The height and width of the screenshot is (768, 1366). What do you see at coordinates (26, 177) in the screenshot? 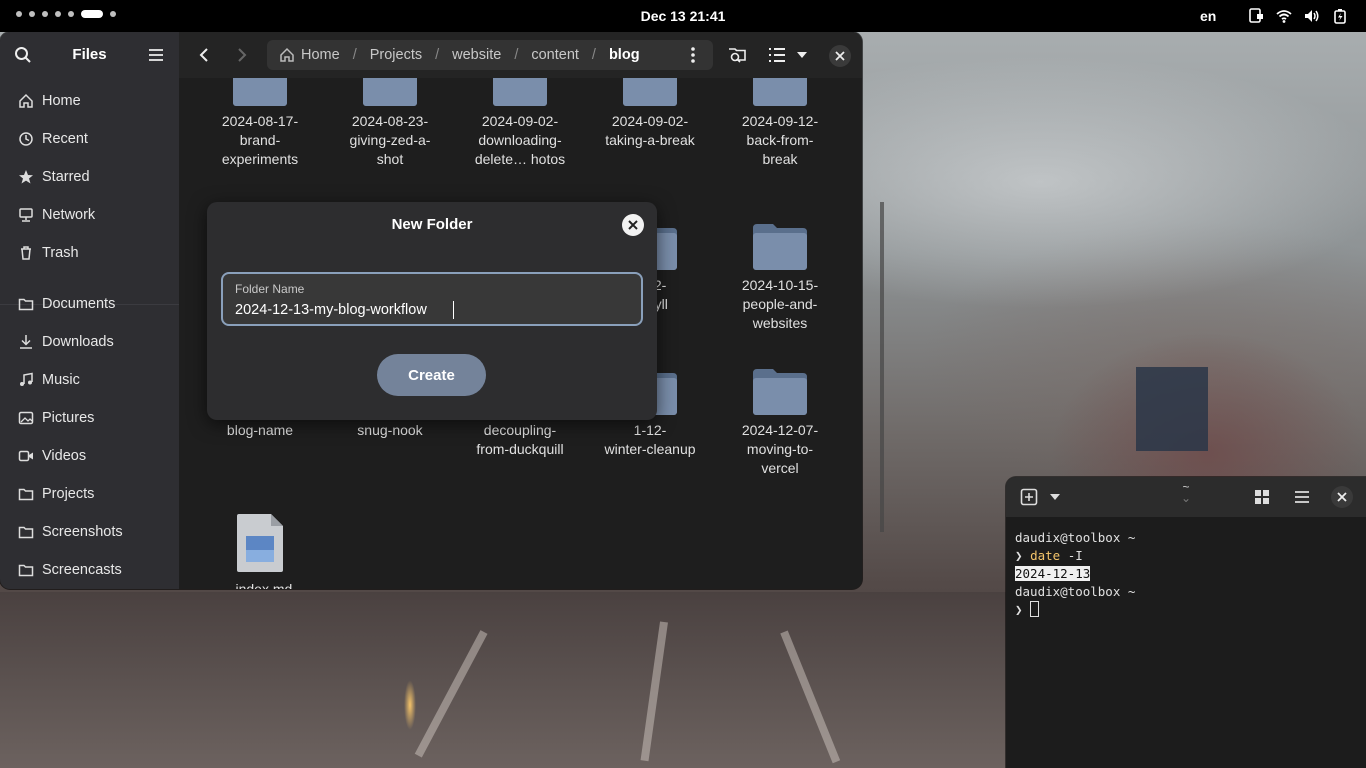
I see `star-icon` at bounding box center [26, 177].